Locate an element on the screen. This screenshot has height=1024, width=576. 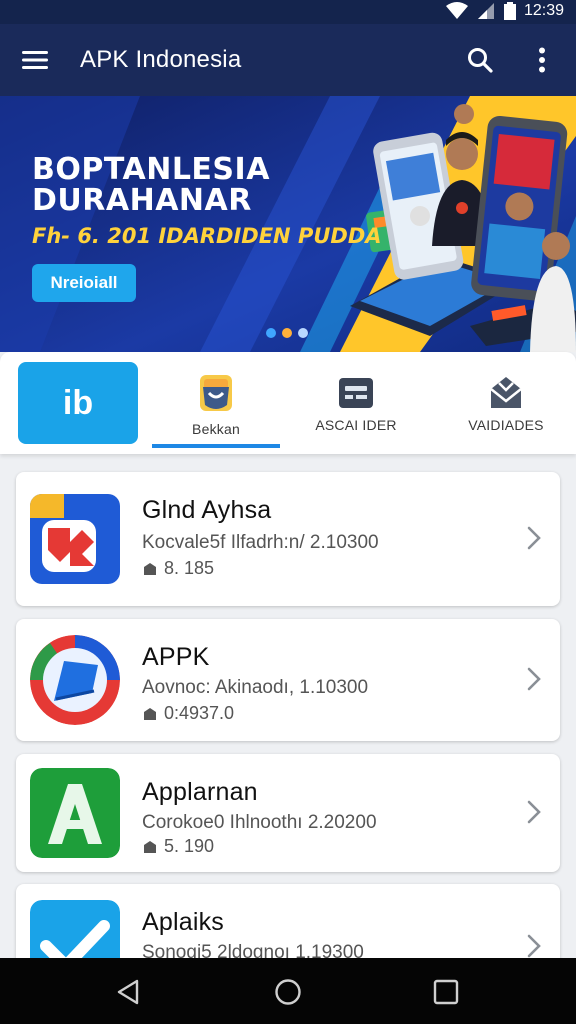
status-time: 12:39 is located at coordinates (543, 10).